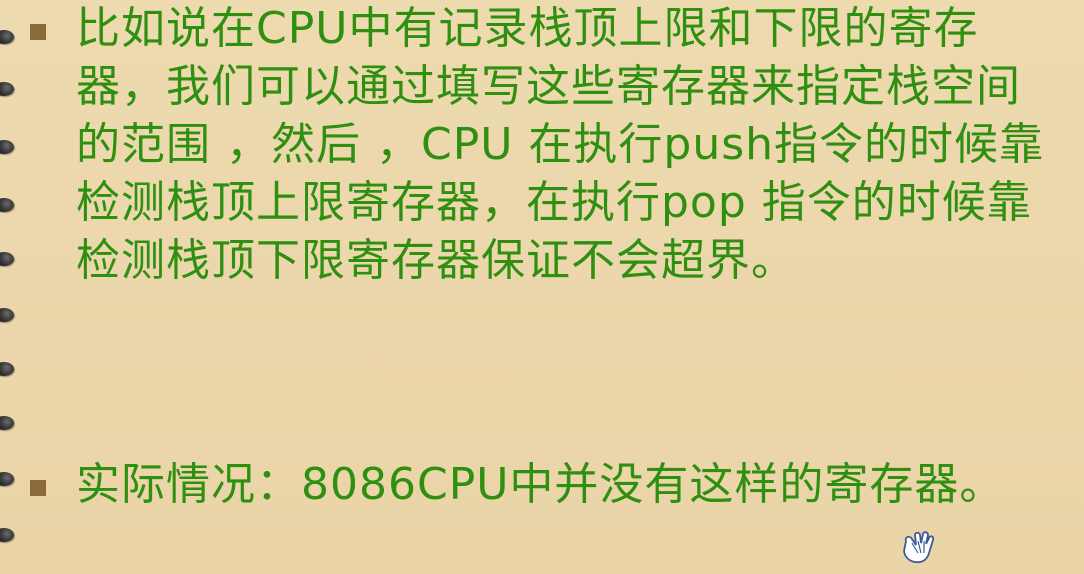 This screenshot has height=574, width=1084. I want to click on bullet-text-2: 实际情况：8086CPU中并没有这样的寄存器。, so click(540, 484).